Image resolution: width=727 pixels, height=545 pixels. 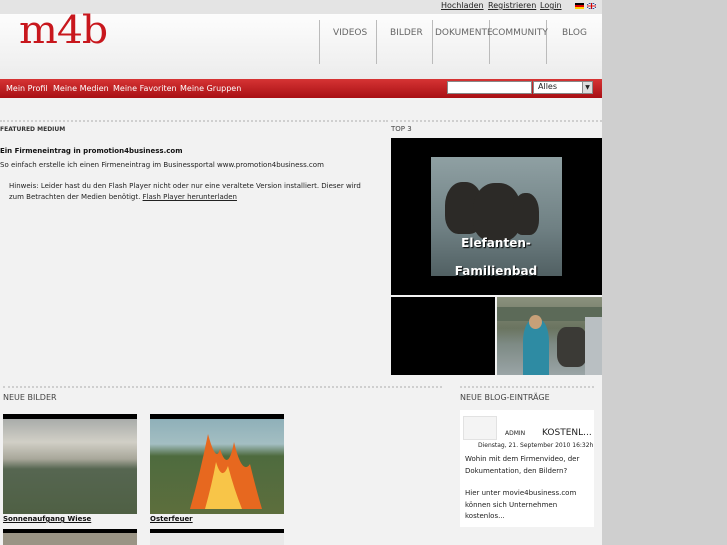 What do you see at coordinates (171, 519) in the screenshot?
I see `image-caption-2: Osterfeuer` at bounding box center [171, 519].